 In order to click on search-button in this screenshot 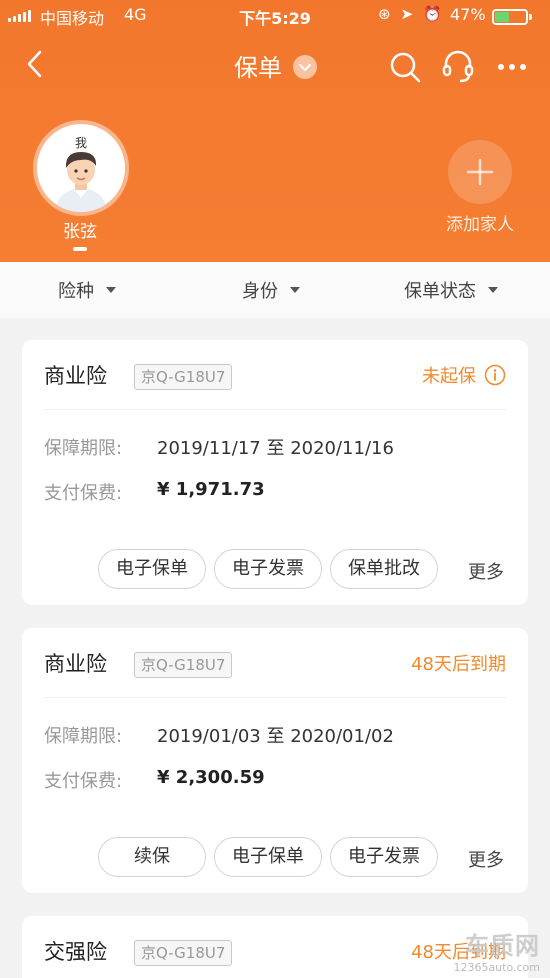, I will do `click(405, 67)`.